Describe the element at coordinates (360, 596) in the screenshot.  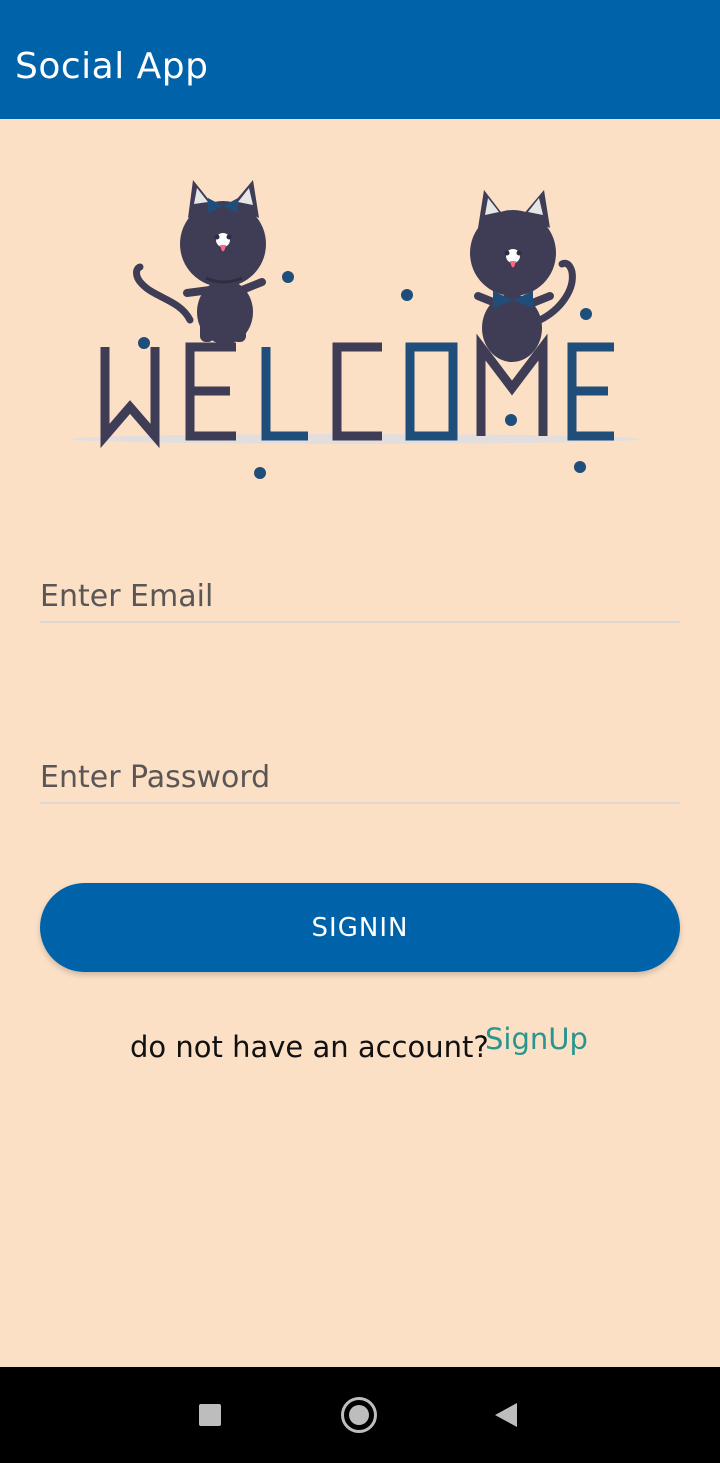
I see `email-field` at that location.